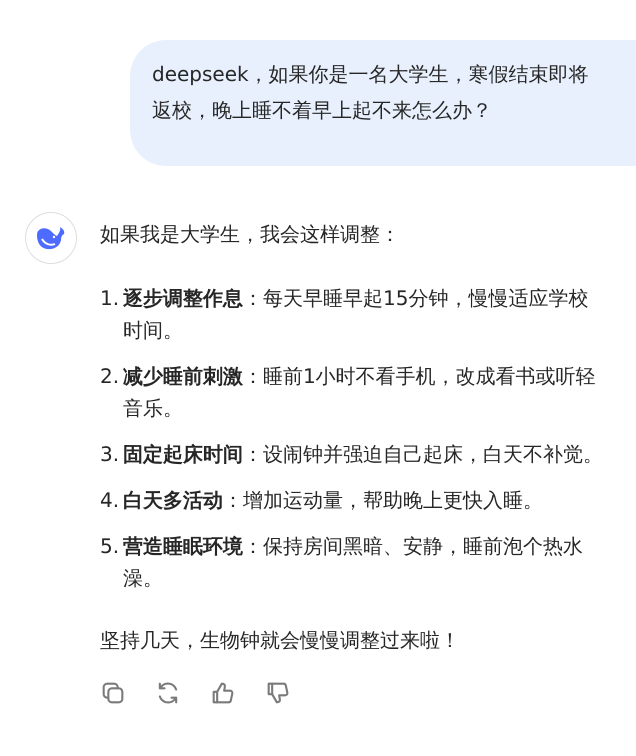  I want to click on list-number: 5., so click(110, 546).